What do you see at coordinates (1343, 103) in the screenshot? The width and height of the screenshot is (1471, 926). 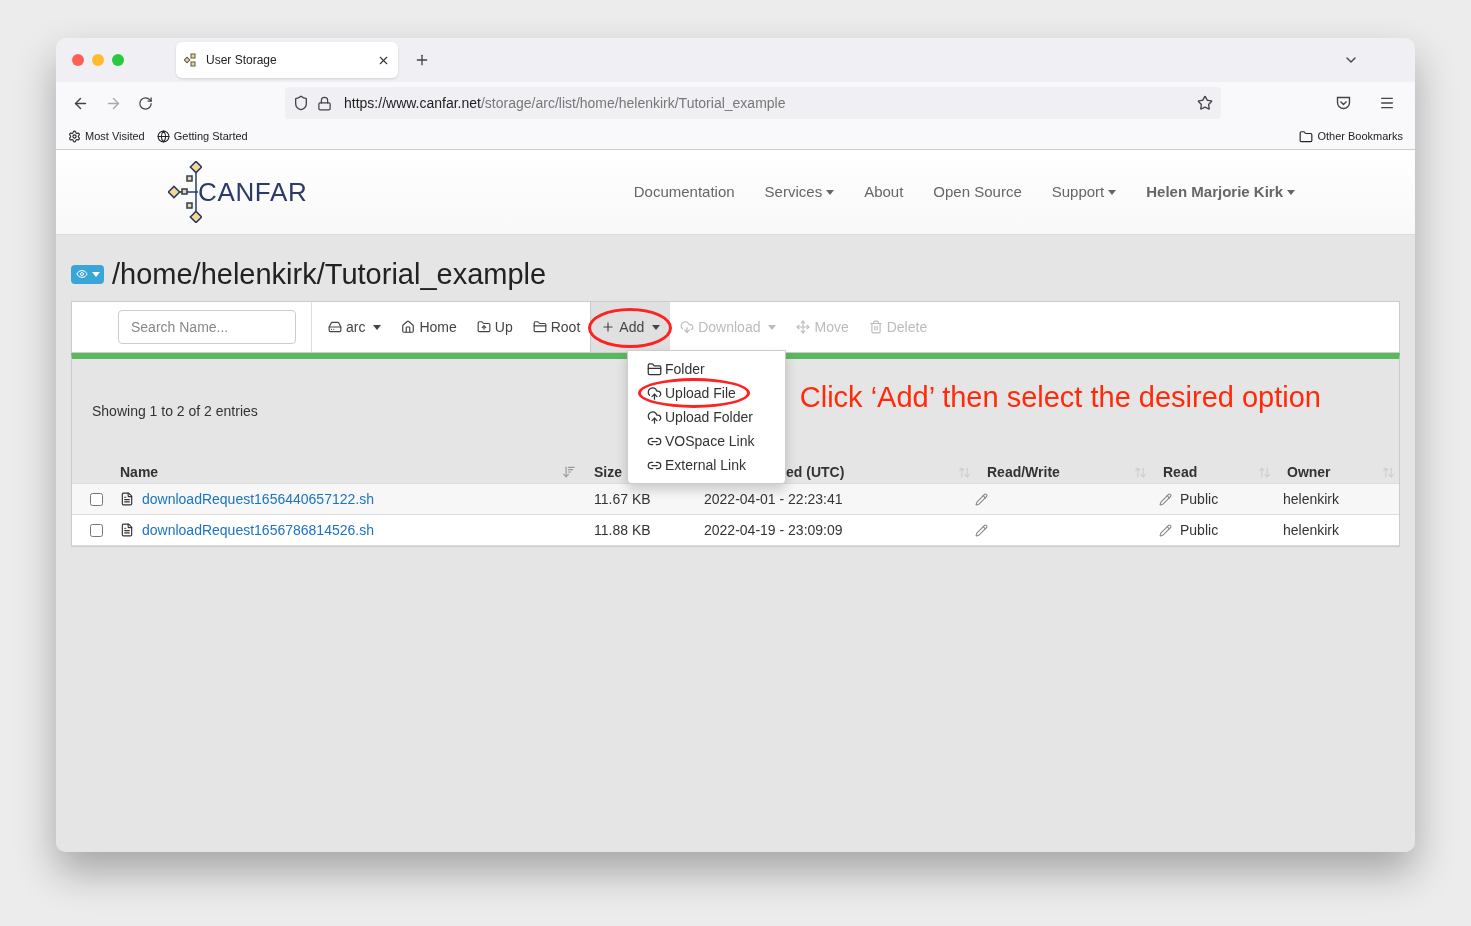 I see `pocket-icon` at bounding box center [1343, 103].